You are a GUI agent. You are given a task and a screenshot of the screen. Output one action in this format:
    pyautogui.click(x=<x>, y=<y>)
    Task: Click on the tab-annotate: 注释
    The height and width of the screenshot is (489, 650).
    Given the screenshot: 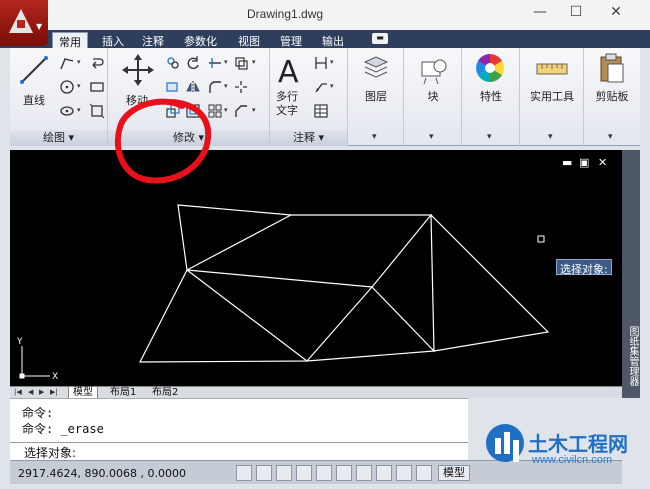 What is the action you would take?
    pyautogui.click(x=153, y=40)
    